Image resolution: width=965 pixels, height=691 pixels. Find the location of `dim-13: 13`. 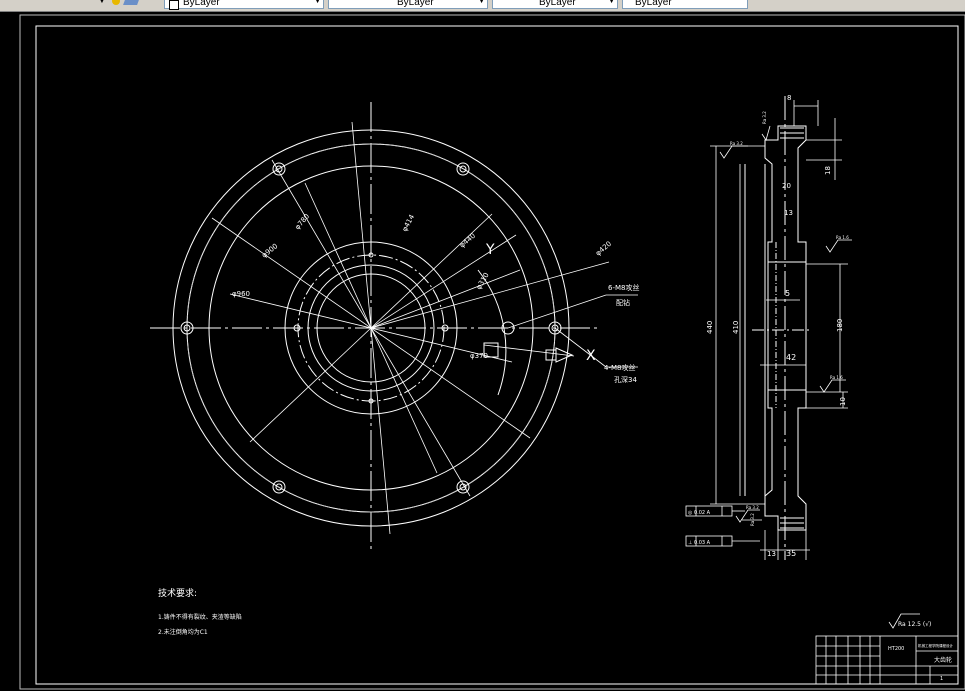

dim-13: 13 is located at coordinates (788, 213).